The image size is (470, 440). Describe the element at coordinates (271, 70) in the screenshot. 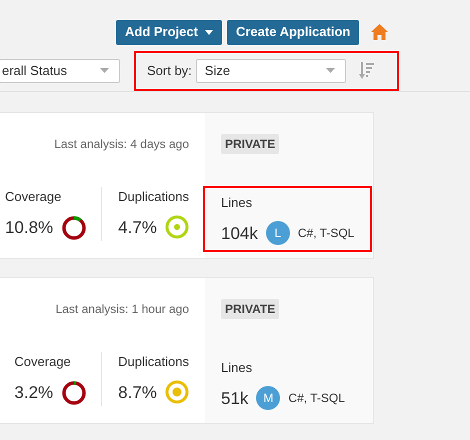

I see `sort-select: Size` at that location.